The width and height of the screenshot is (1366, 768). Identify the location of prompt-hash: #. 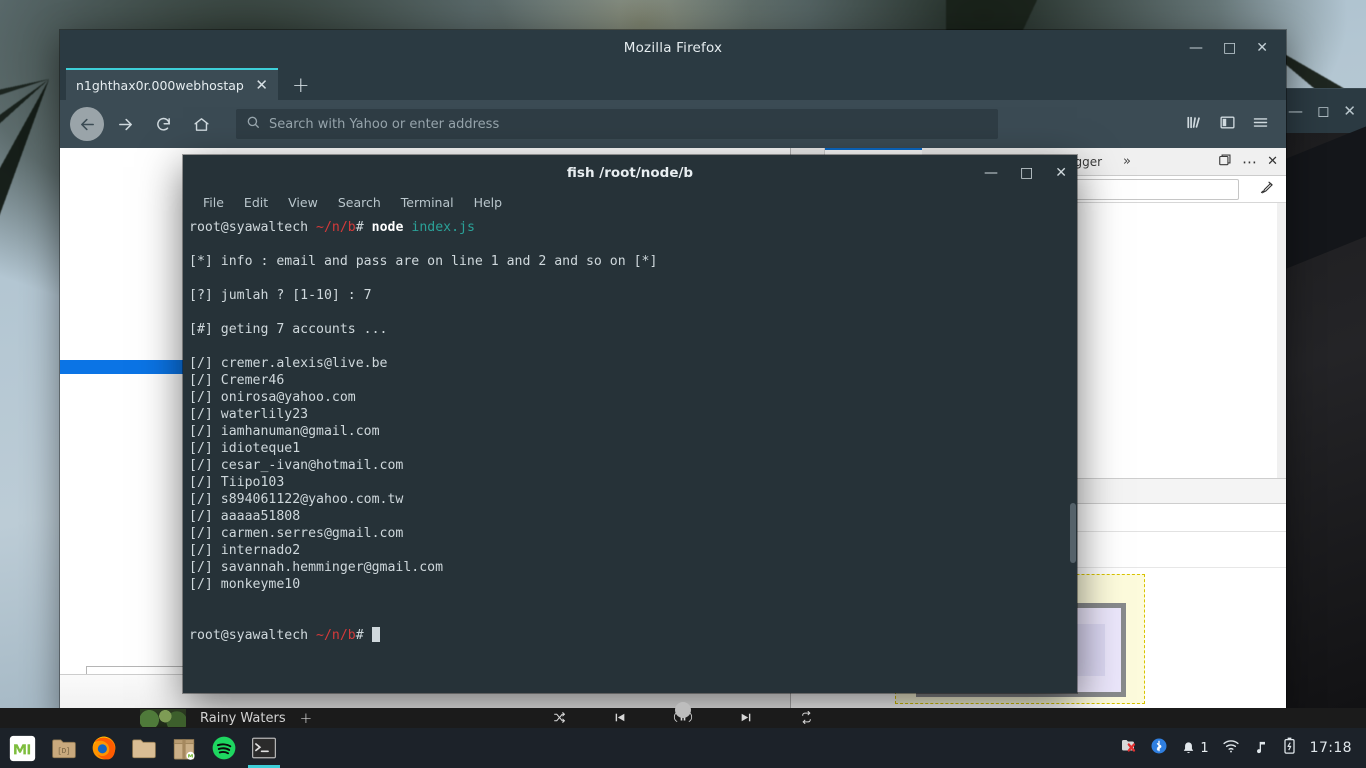
(359, 227).